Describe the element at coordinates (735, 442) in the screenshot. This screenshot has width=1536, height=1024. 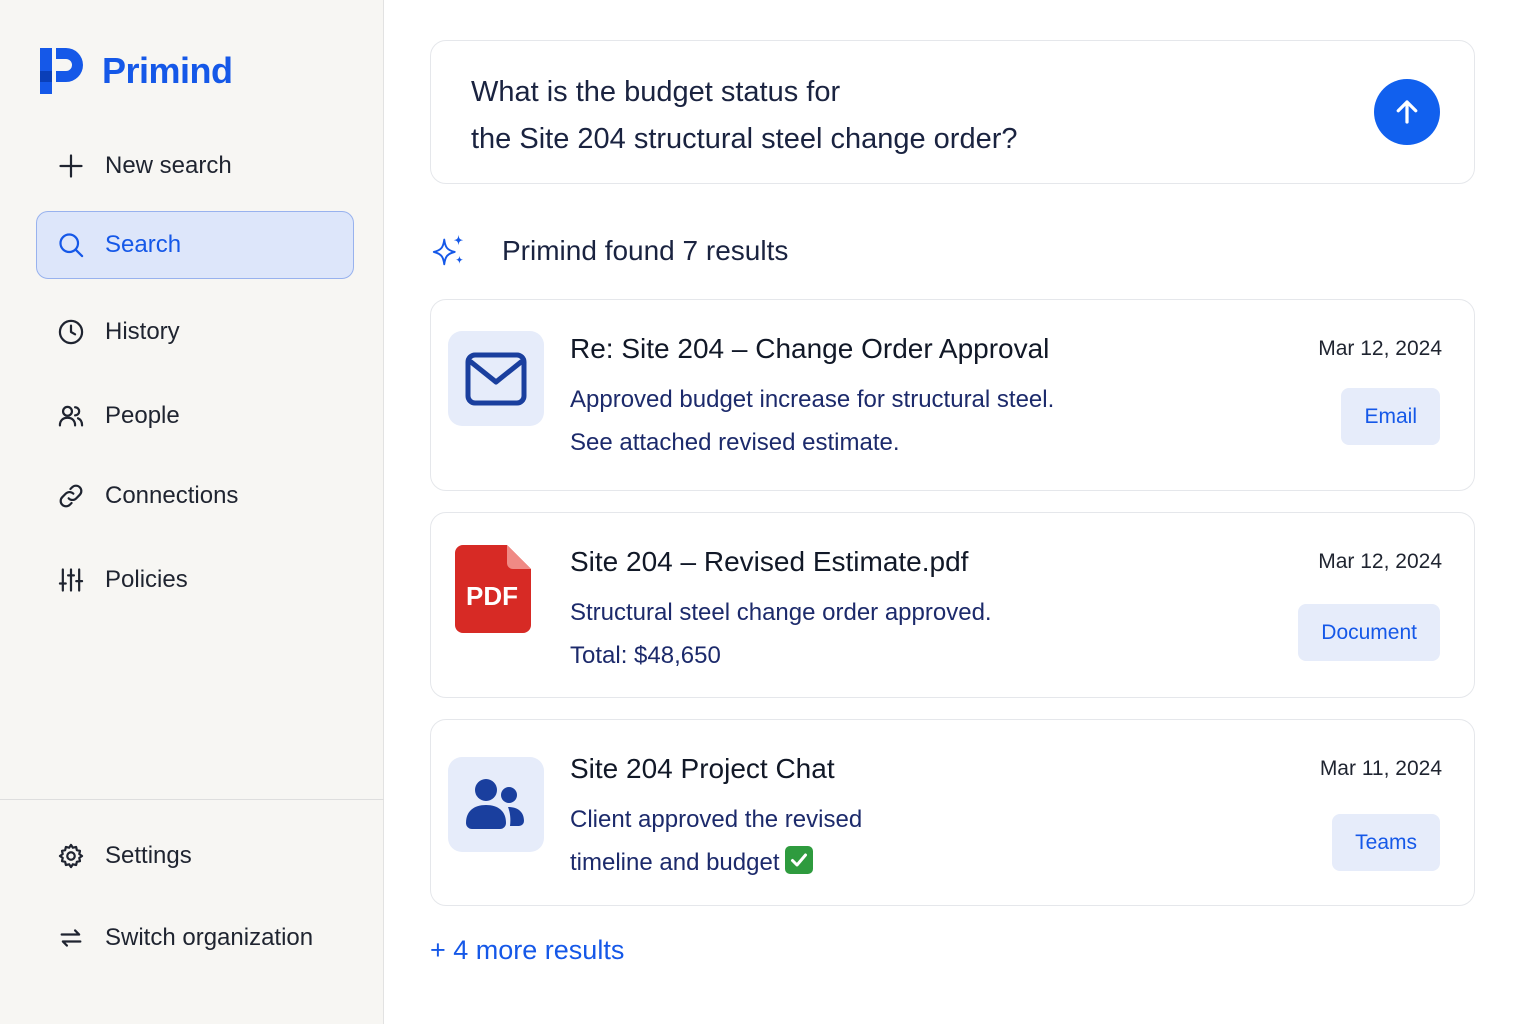
I see `snippet-line: See attached revised estimate.` at that location.